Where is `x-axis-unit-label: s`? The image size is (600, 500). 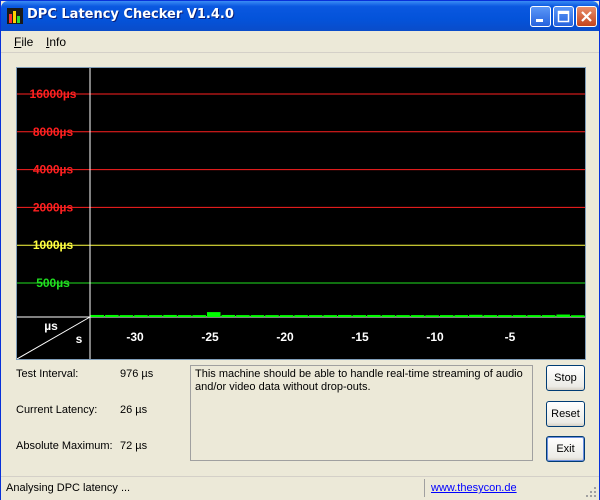 x-axis-unit-label: s is located at coordinates (79, 339).